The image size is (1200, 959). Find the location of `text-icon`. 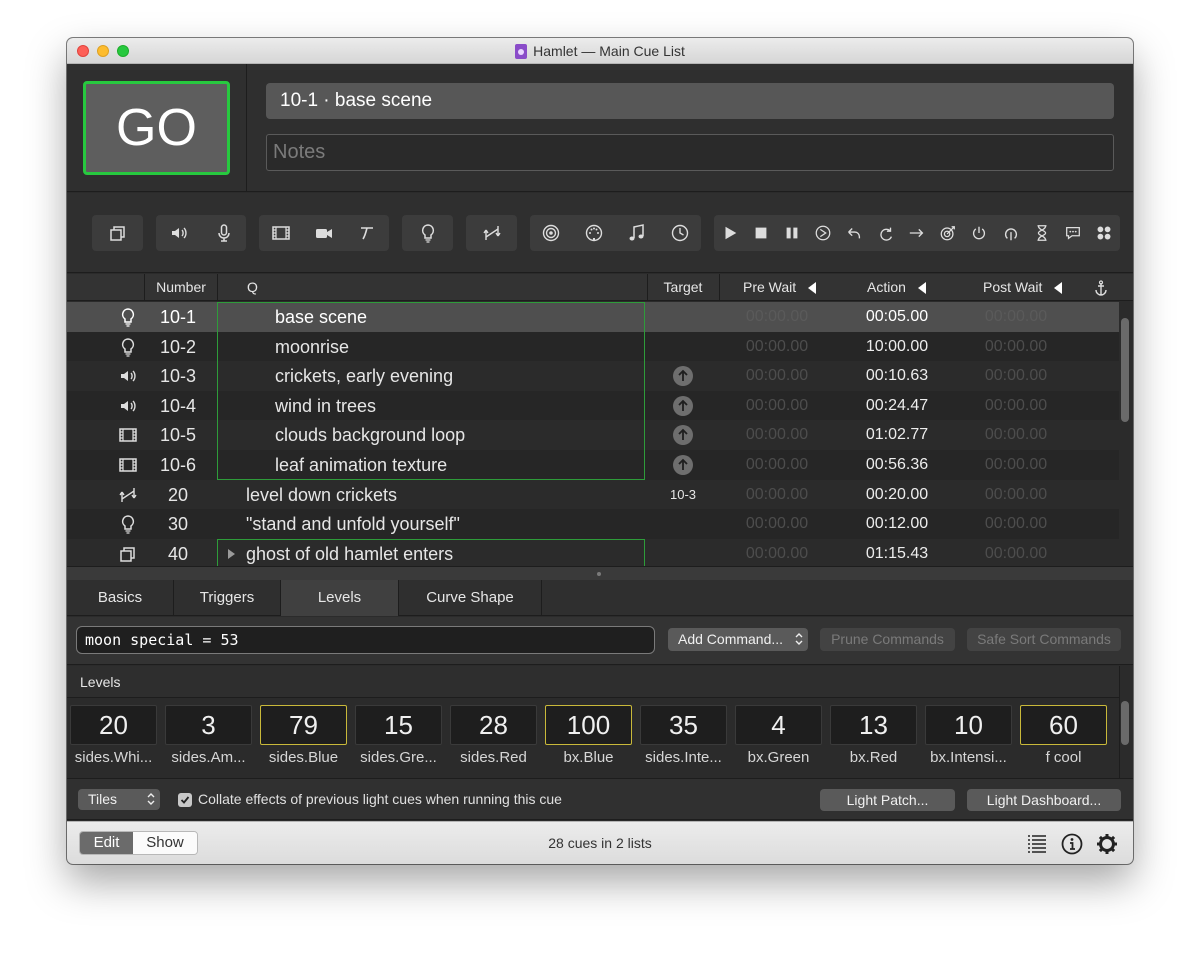

text-icon is located at coordinates (367, 233).